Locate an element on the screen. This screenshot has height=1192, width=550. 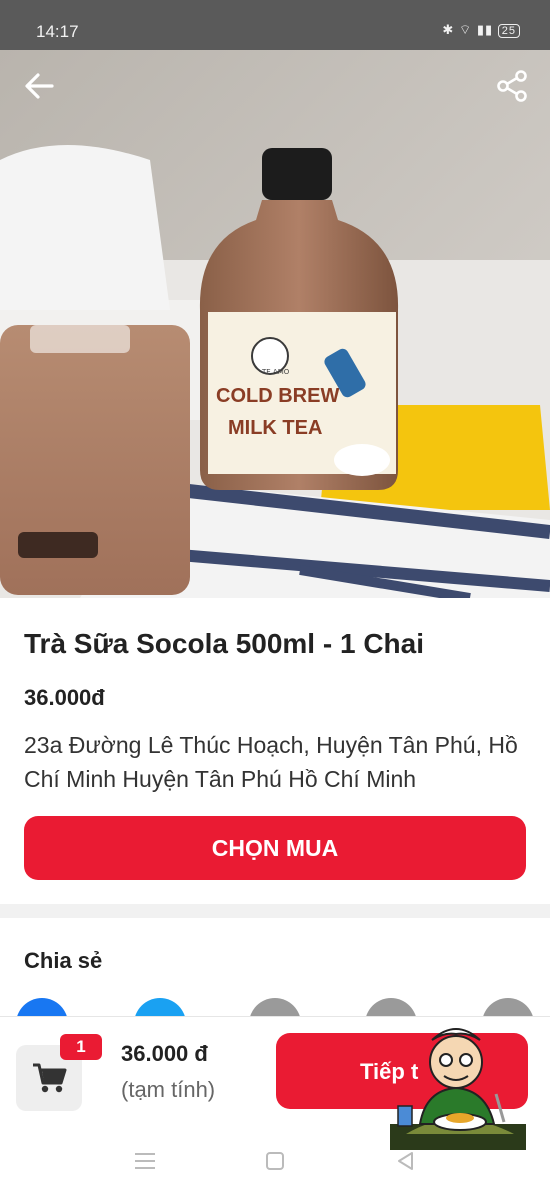
share-section: Chia sẻ is located at coordinates (275, 967).